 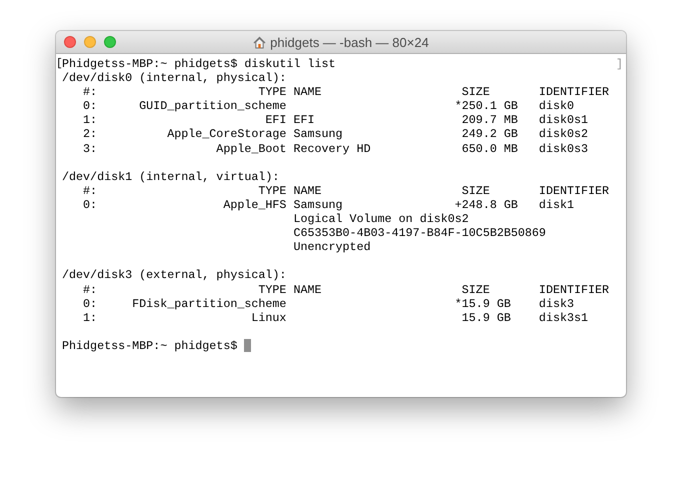 I want to click on terminal-line: 1: Linux 15.9 GB disk3s1, so click(x=335, y=317).